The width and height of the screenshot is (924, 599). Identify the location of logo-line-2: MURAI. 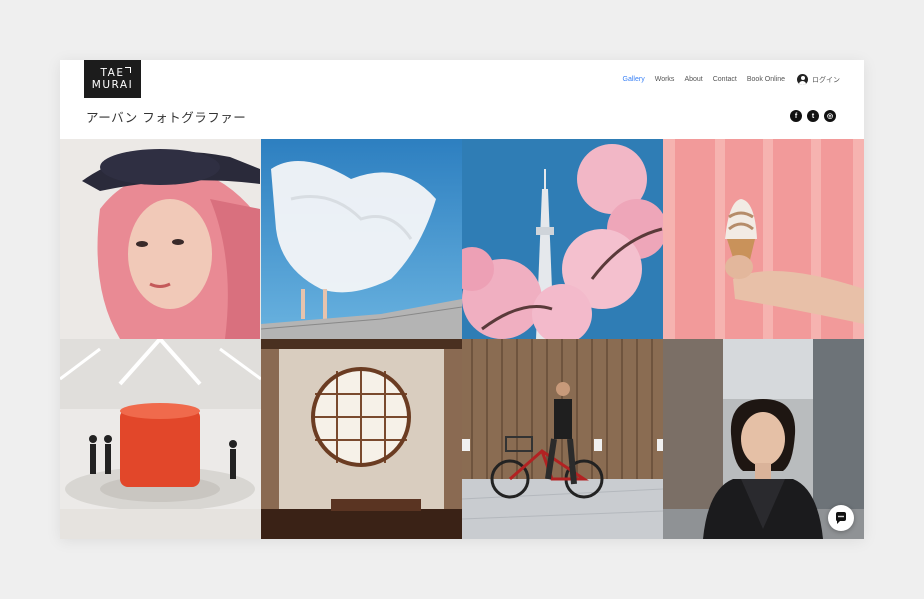
(112, 85).